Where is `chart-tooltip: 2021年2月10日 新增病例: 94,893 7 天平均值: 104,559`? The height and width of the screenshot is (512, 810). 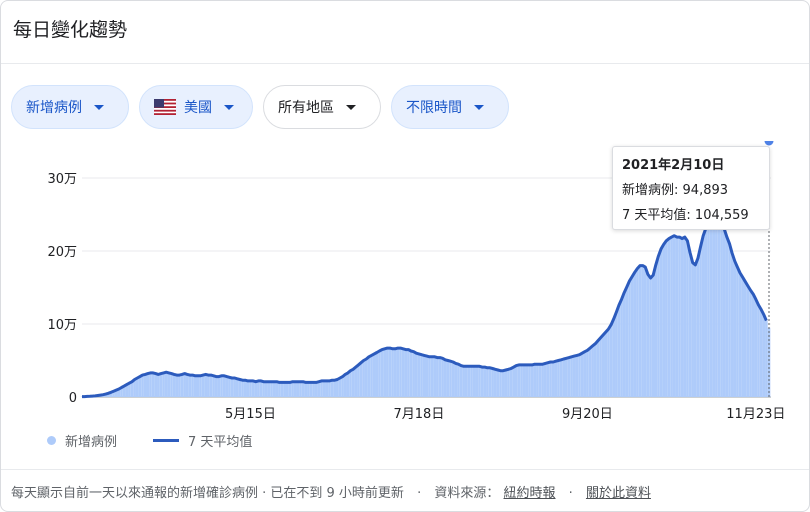 chart-tooltip: 2021年2月10日 新增病例: 94,893 7 天平均值: 104,559 is located at coordinates (691, 188).